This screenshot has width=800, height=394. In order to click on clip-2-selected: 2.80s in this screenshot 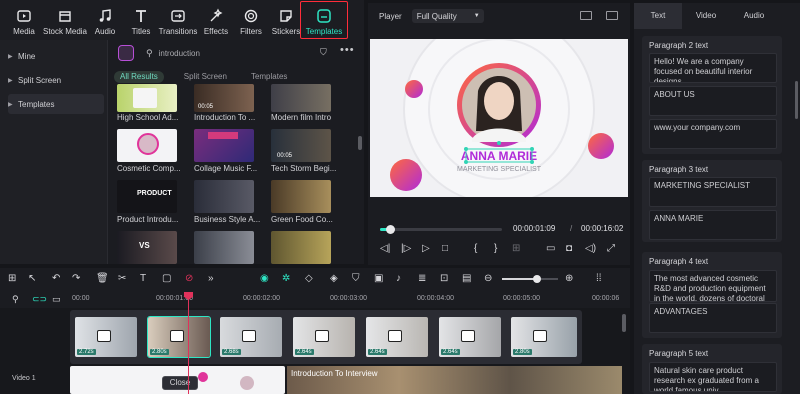, I will do `click(179, 337)`.